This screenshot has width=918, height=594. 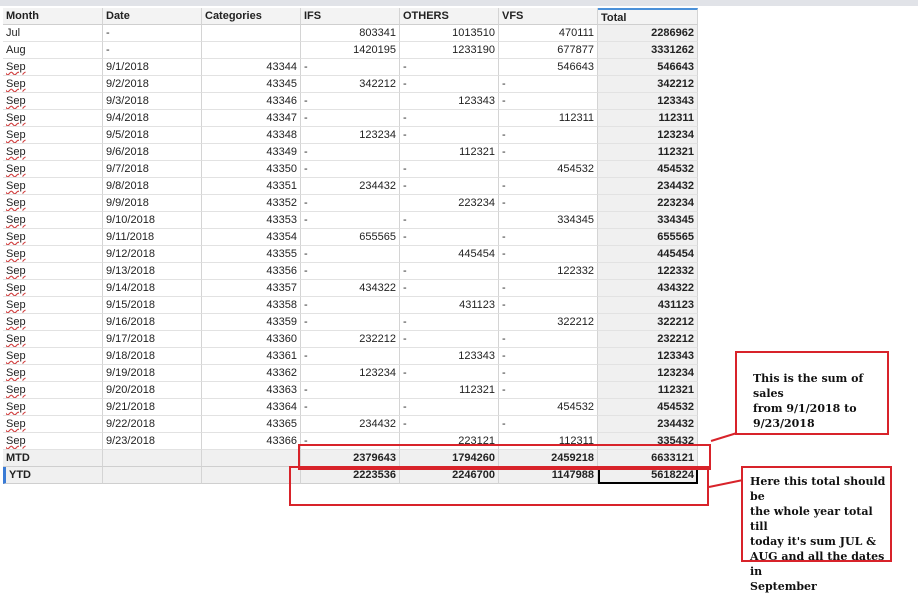 What do you see at coordinates (648, 220) in the screenshot?
I see `total-cell: 334345` at bounding box center [648, 220].